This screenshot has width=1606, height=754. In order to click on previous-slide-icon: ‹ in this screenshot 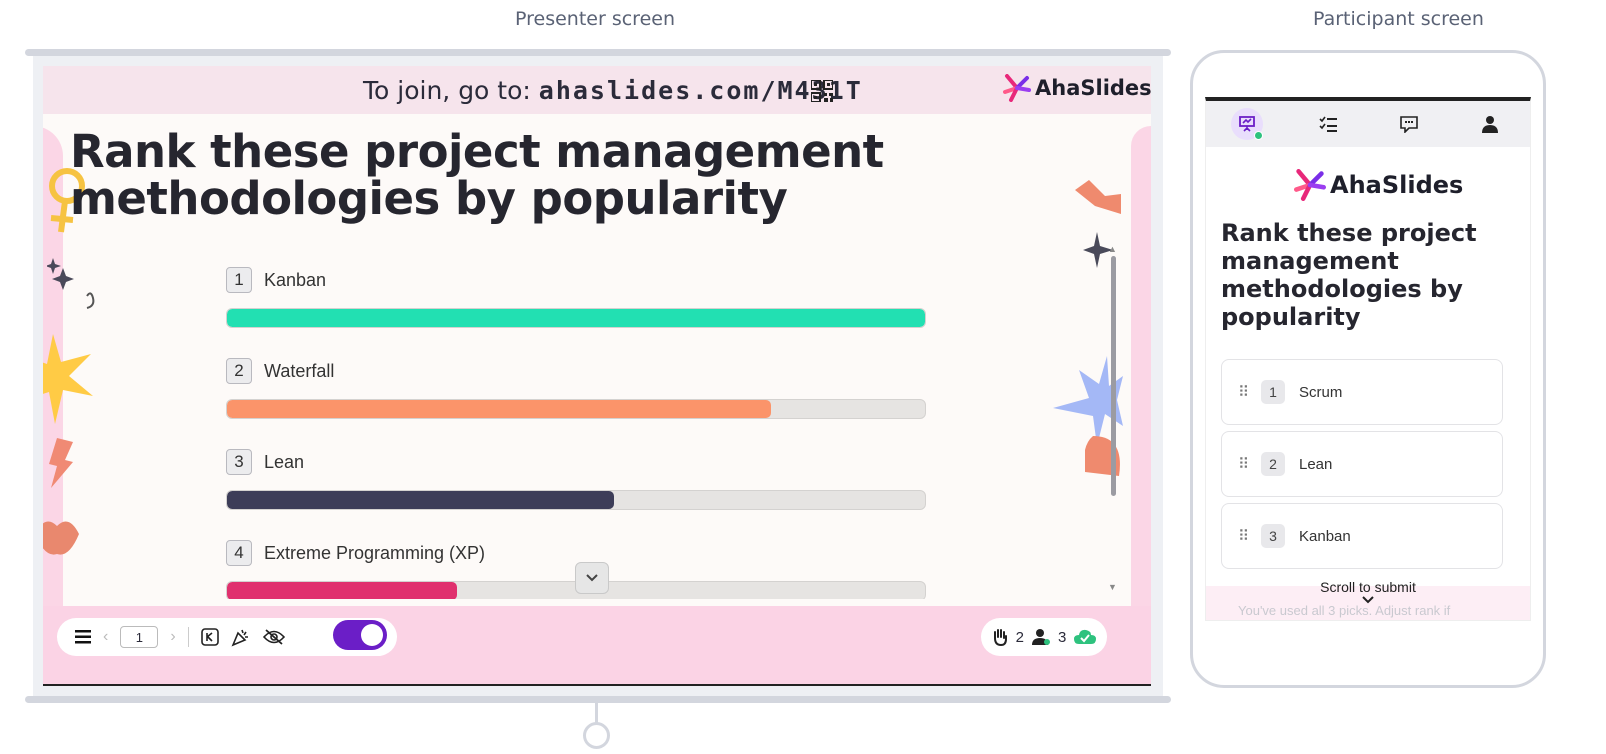, I will do `click(105, 637)`.